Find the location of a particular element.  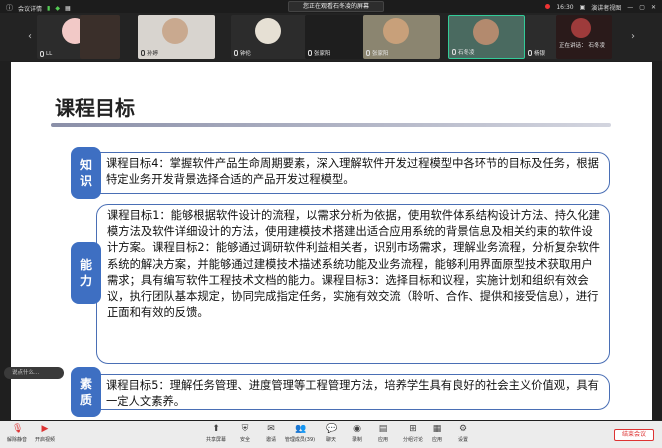

apps-button: ▤ 应用 is located at coordinates (383, 433).